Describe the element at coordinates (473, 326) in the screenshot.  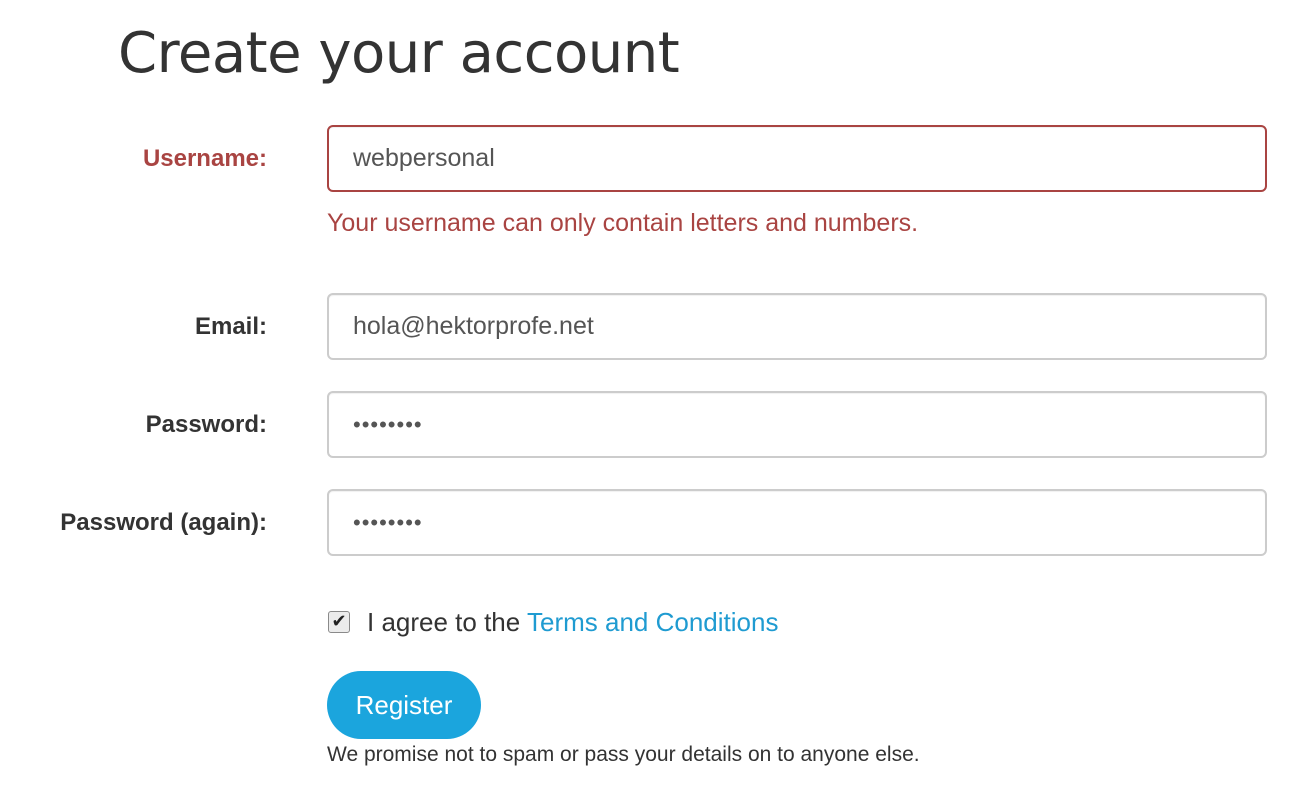
I see `email-value: hola@hektorprofe.net` at that location.